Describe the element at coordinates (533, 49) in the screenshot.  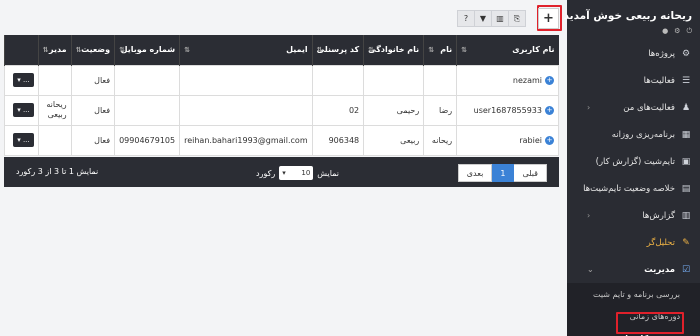
I see `column-header-label: نام کاربری` at that location.